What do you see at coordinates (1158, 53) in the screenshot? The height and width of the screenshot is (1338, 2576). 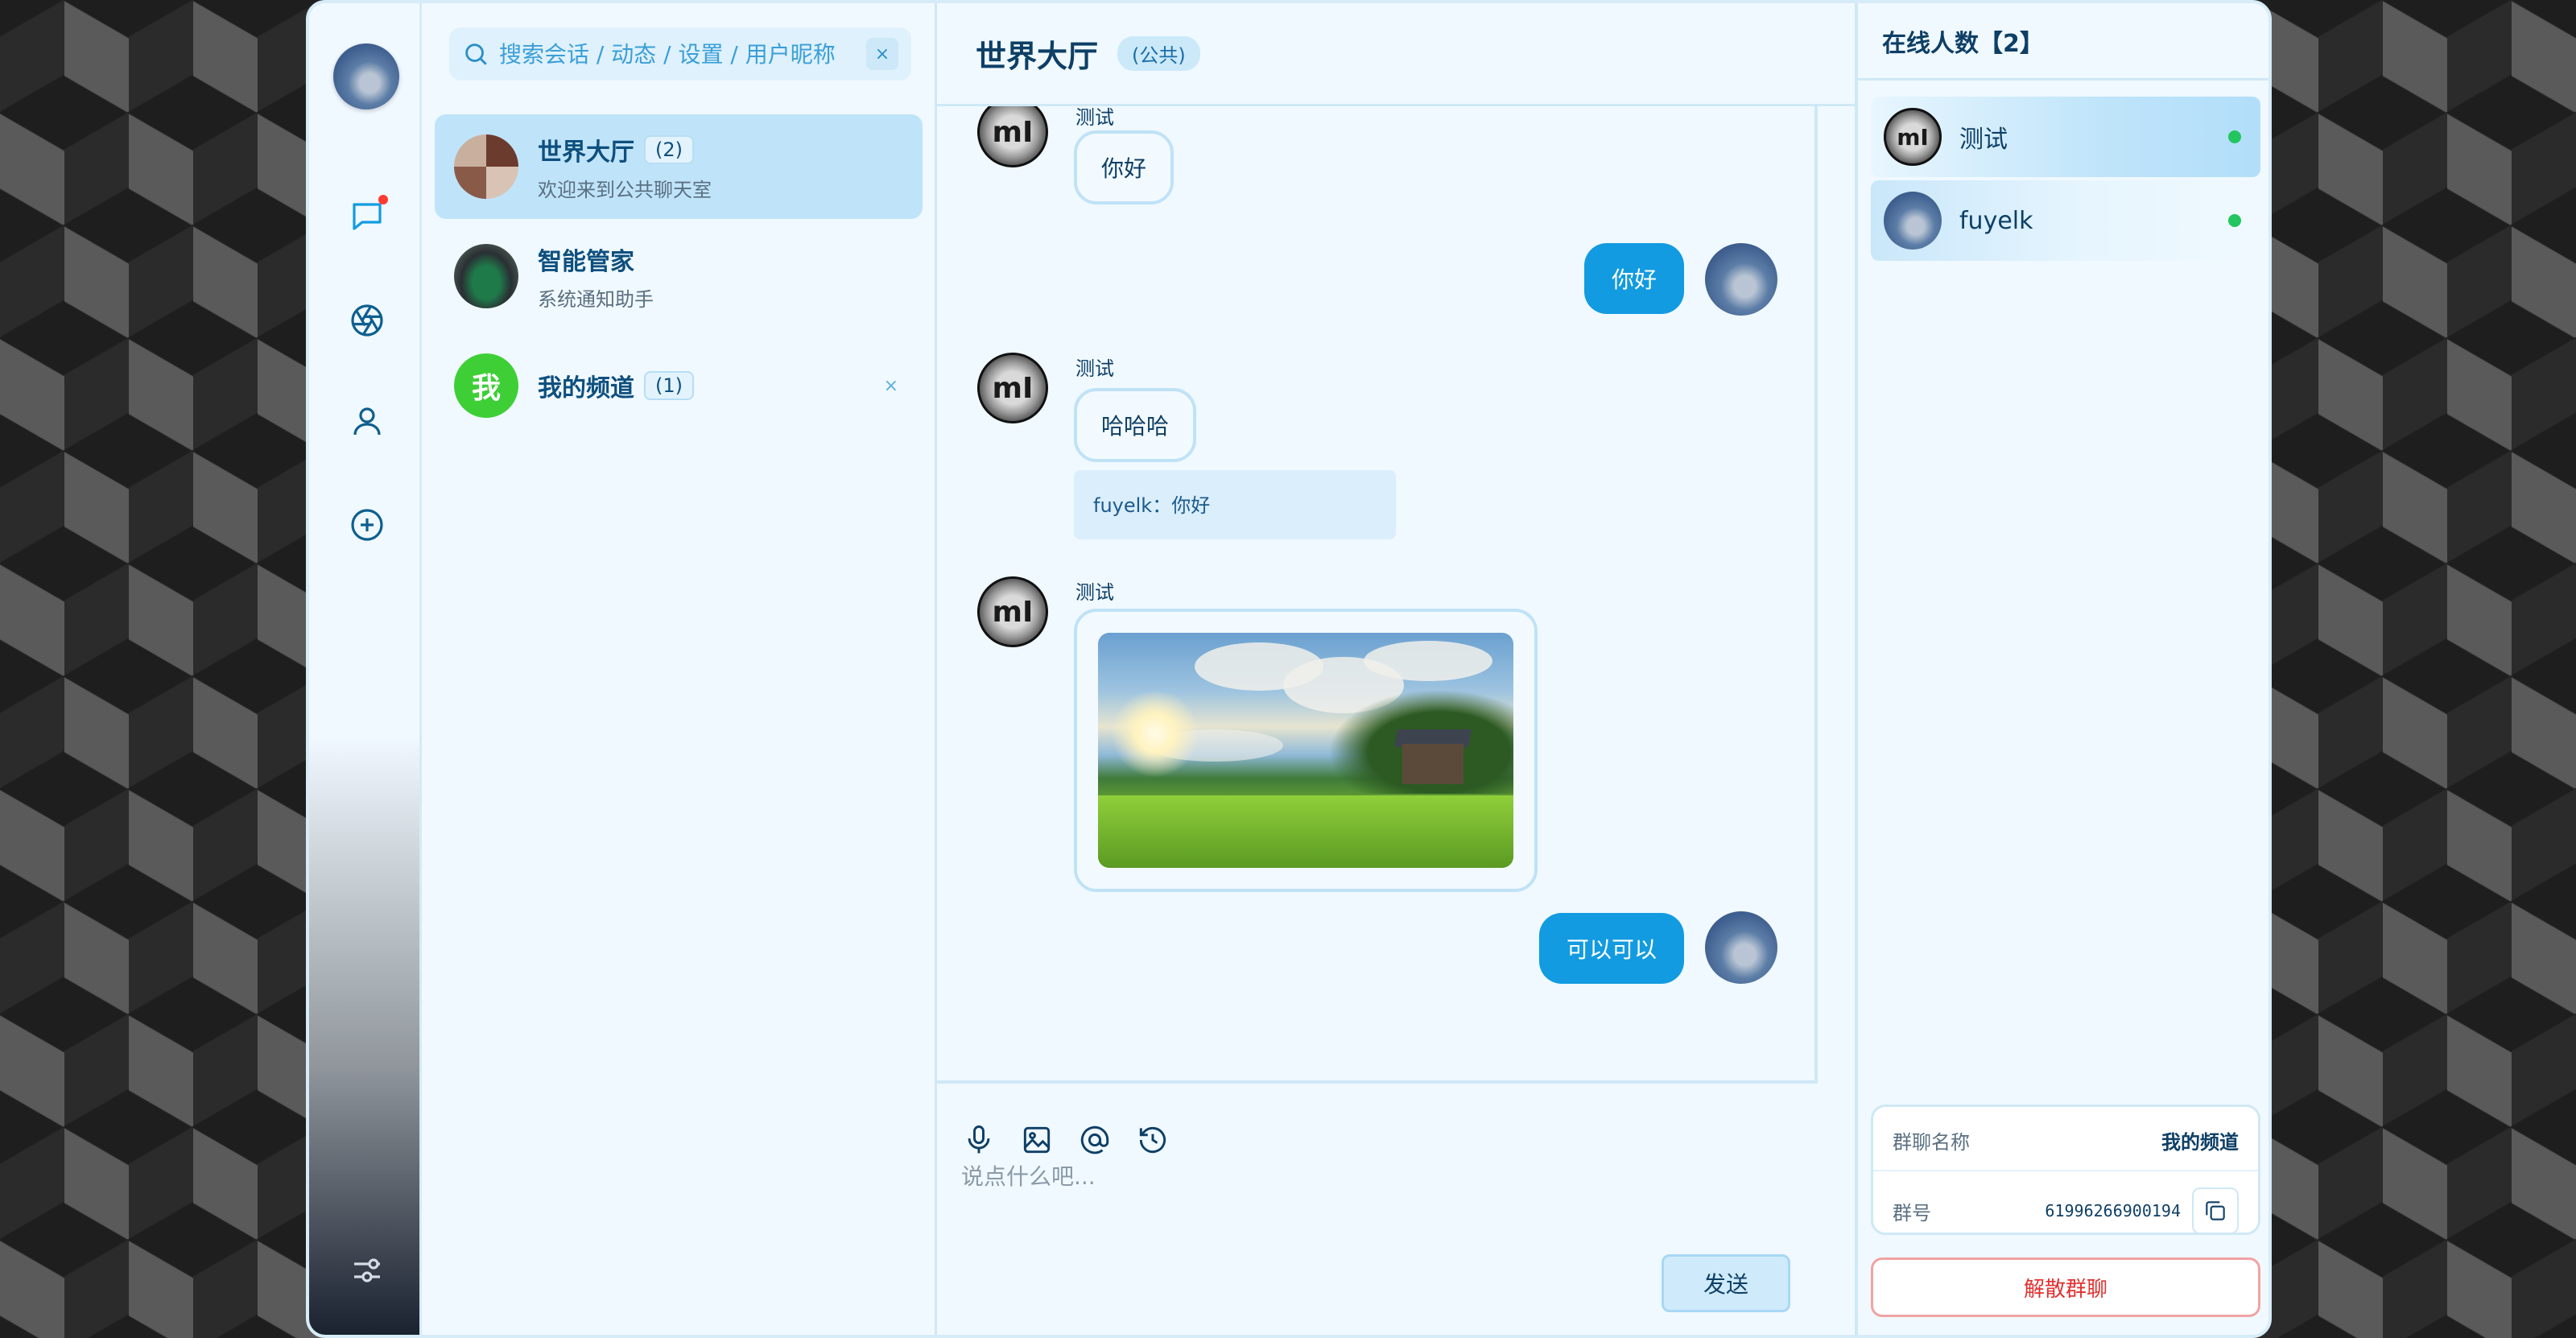 I see `chat-type-tag: (公共)` at bounding box center [1158, 53].